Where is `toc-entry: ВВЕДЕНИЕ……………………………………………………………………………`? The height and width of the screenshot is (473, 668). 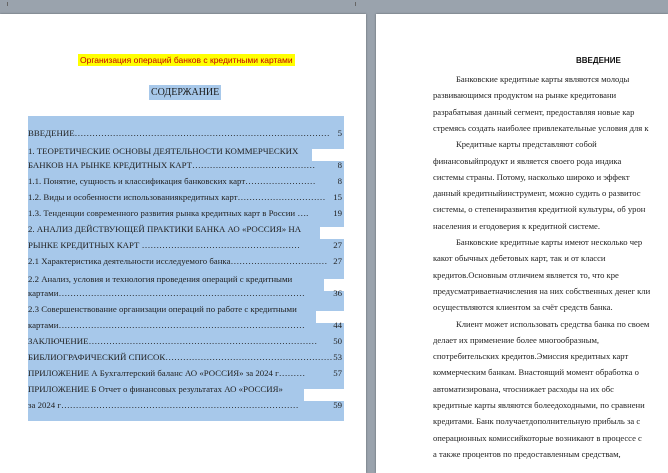
toc-entry: ВВЕДЕНИЕ…………………………………………………………………………… is located at coordinates (179, 133).